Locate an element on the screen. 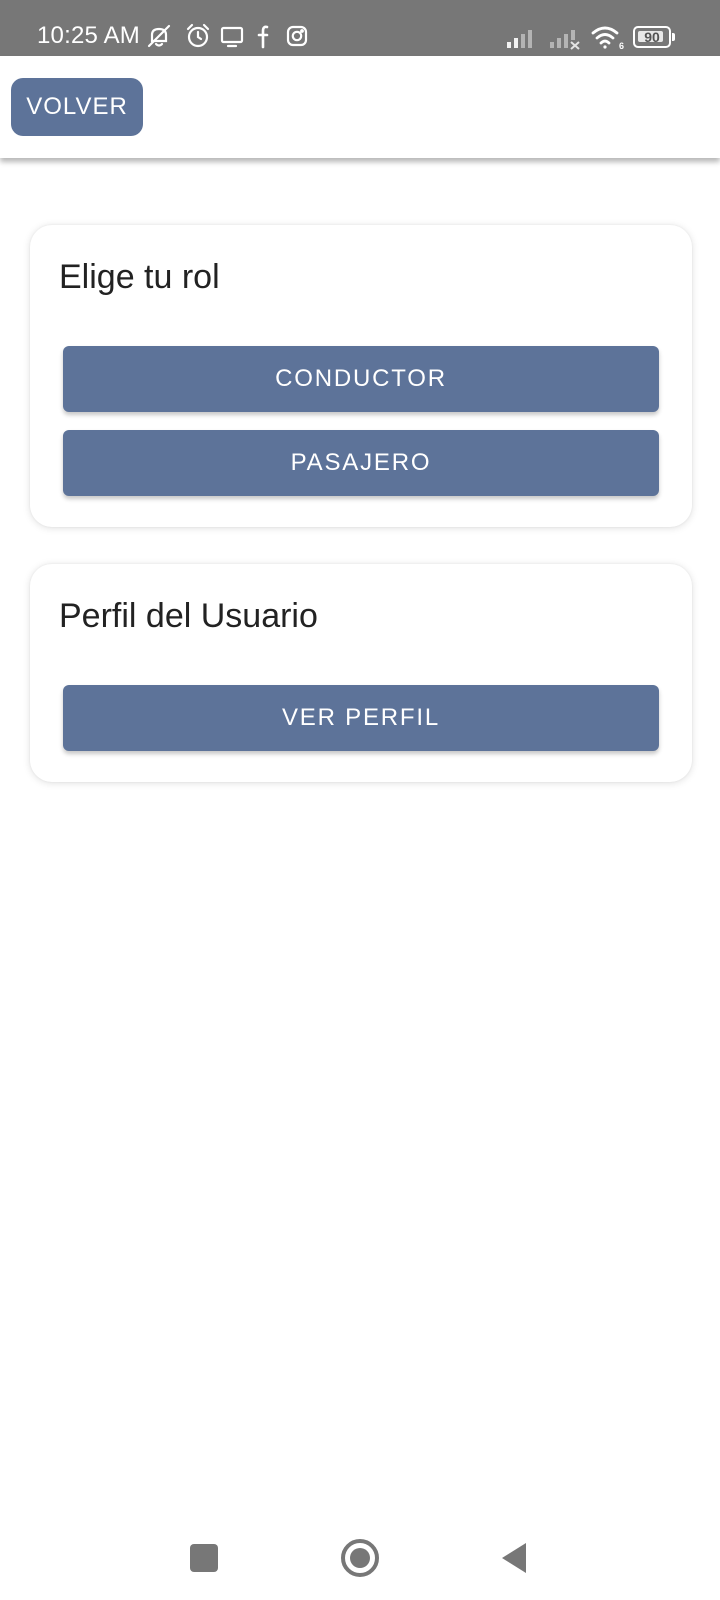  cast-screen-icon is located at coordinates (232, 36).